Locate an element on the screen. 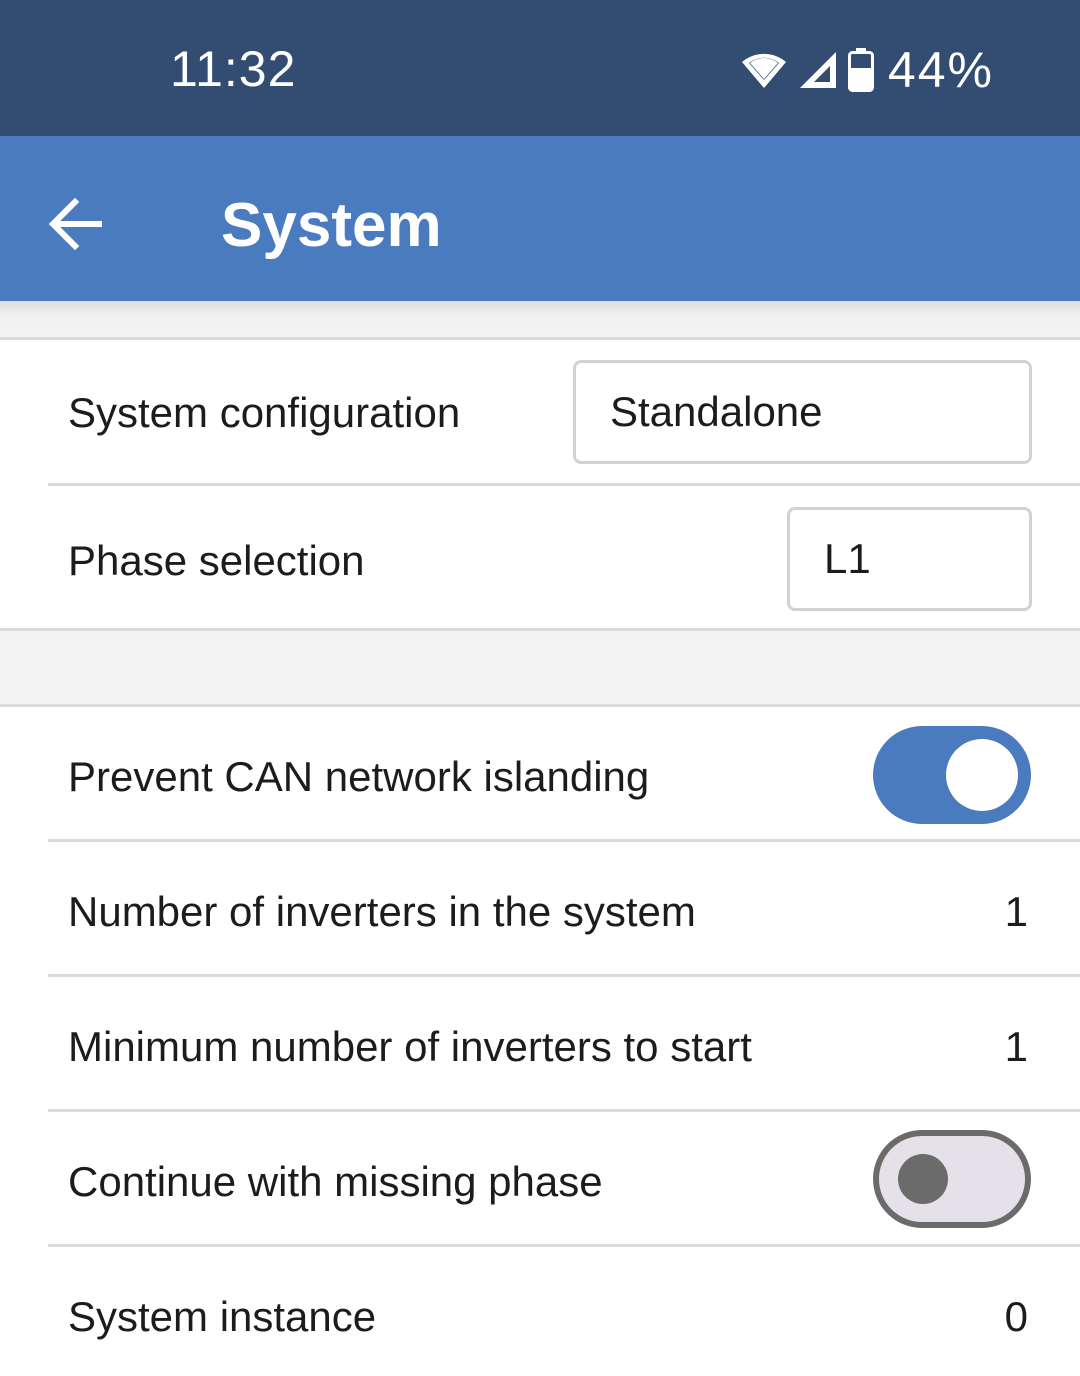 Image resolution: width=1080 pixels, height=1376 pixels. battery-icon is located at coordinates (860, 70).